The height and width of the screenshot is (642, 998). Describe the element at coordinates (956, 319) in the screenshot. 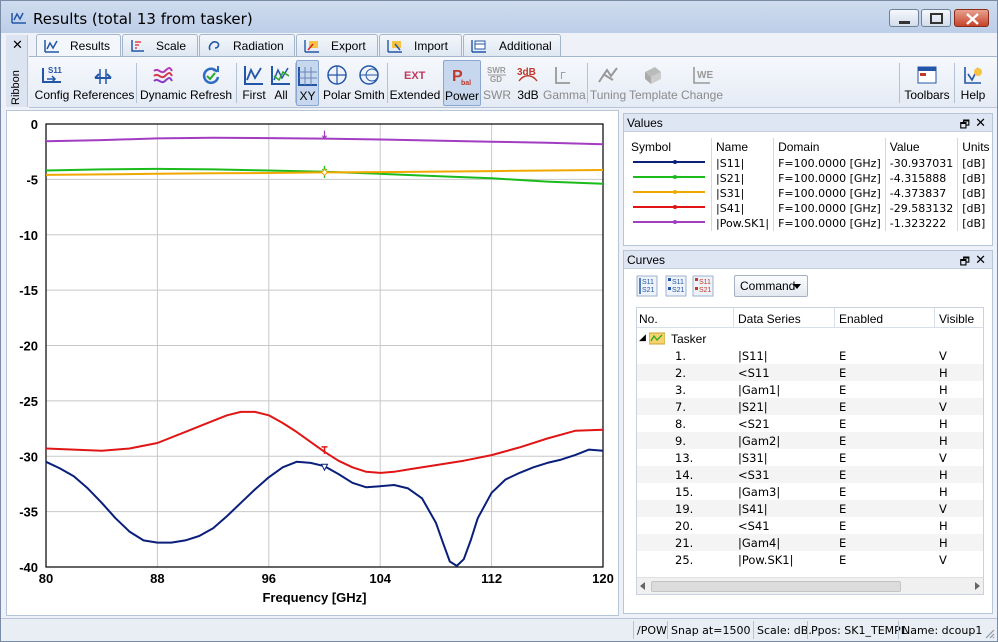

I see `col-visible: Visible` at that location.